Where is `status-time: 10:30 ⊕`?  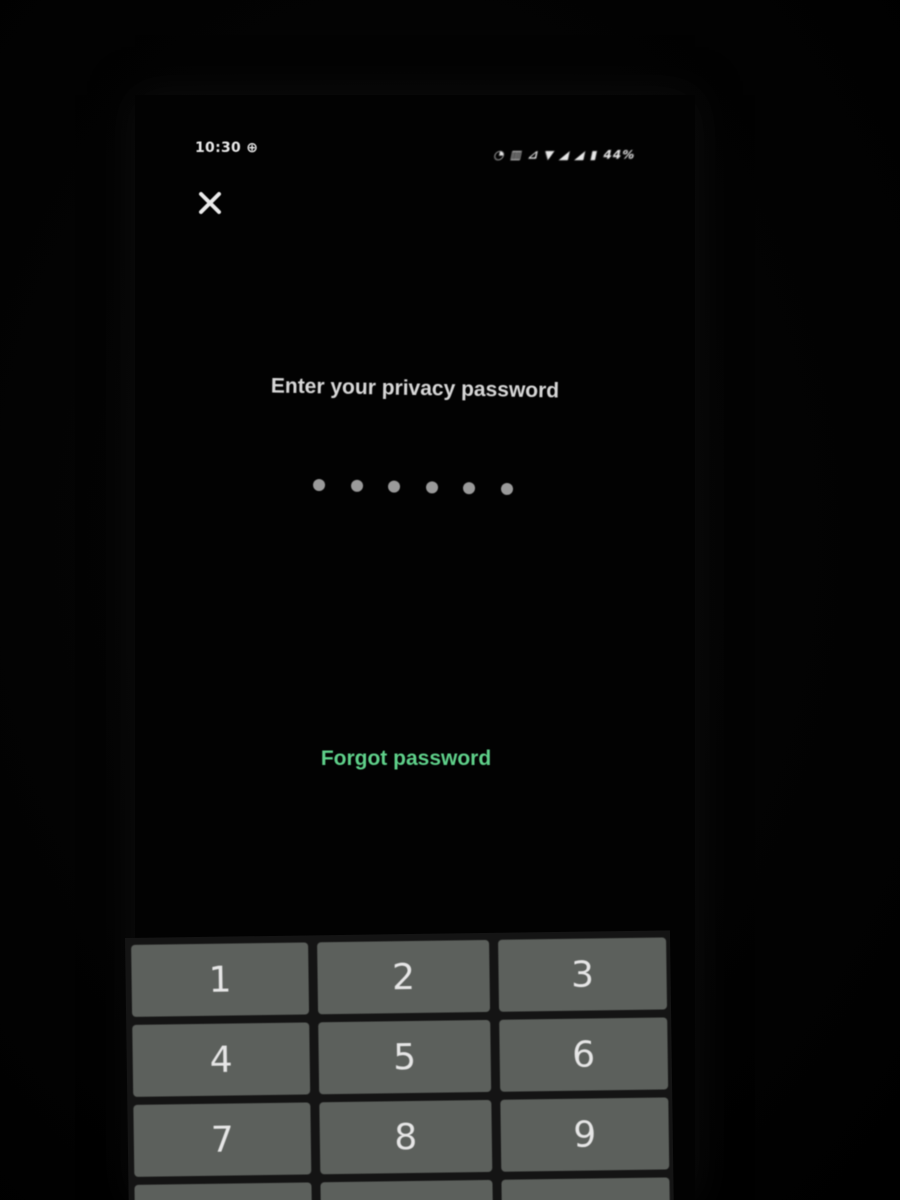 status-time: 10:30 ⊕ is located at coordinates (226, 148).